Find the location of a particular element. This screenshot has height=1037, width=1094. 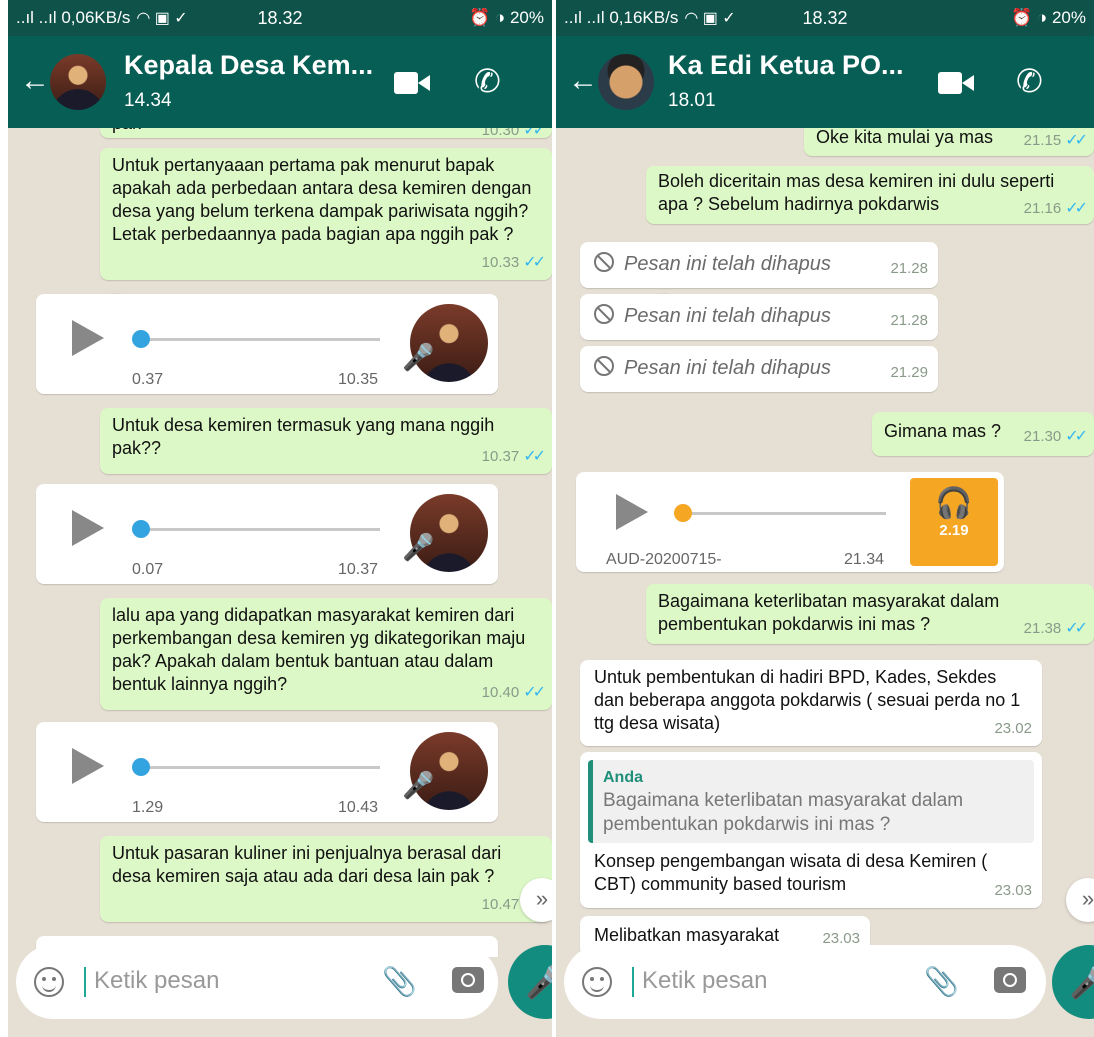

last-seen: 18.01 is located at coordinates (692, 100).